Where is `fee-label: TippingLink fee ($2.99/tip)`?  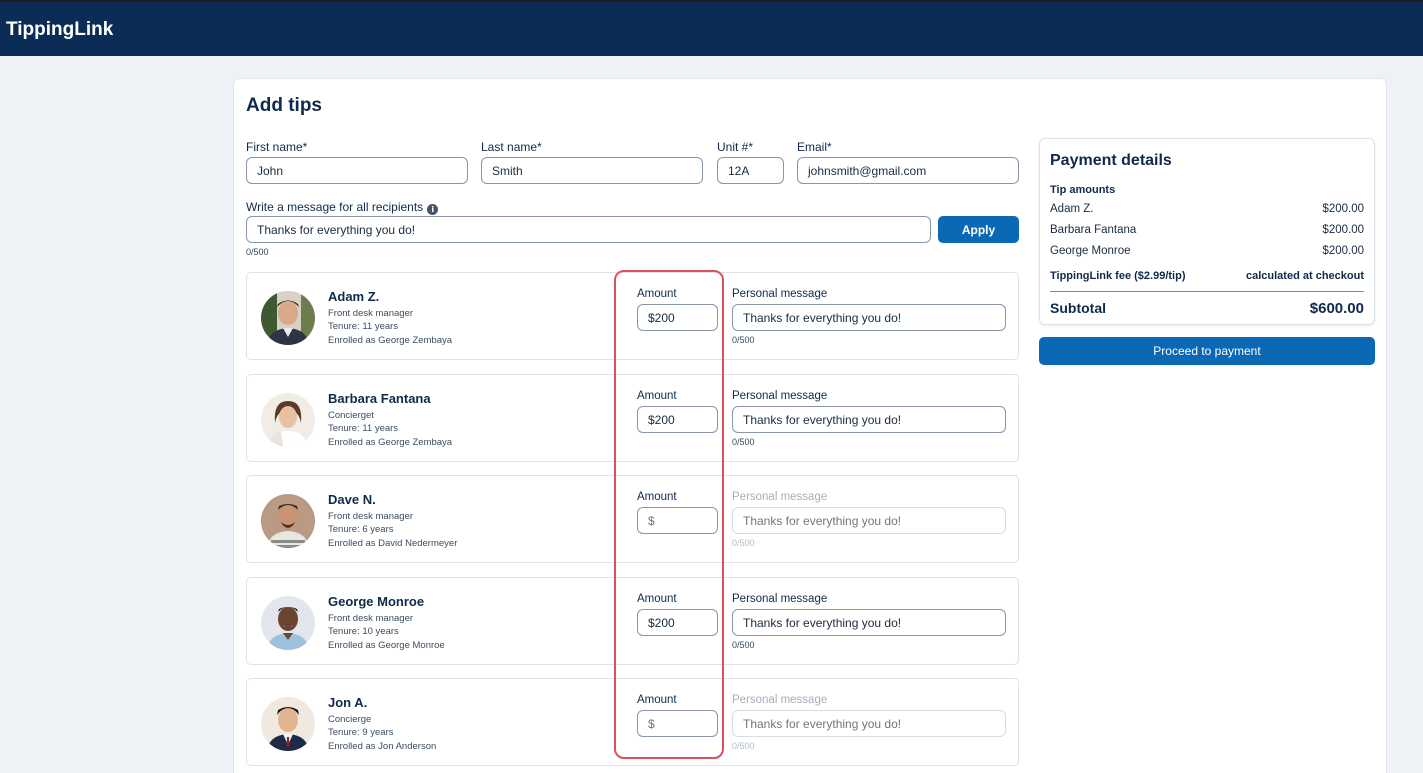
fee-label: TippingLink fee ($2.99/tip) is located at coordinates (1118, 276).